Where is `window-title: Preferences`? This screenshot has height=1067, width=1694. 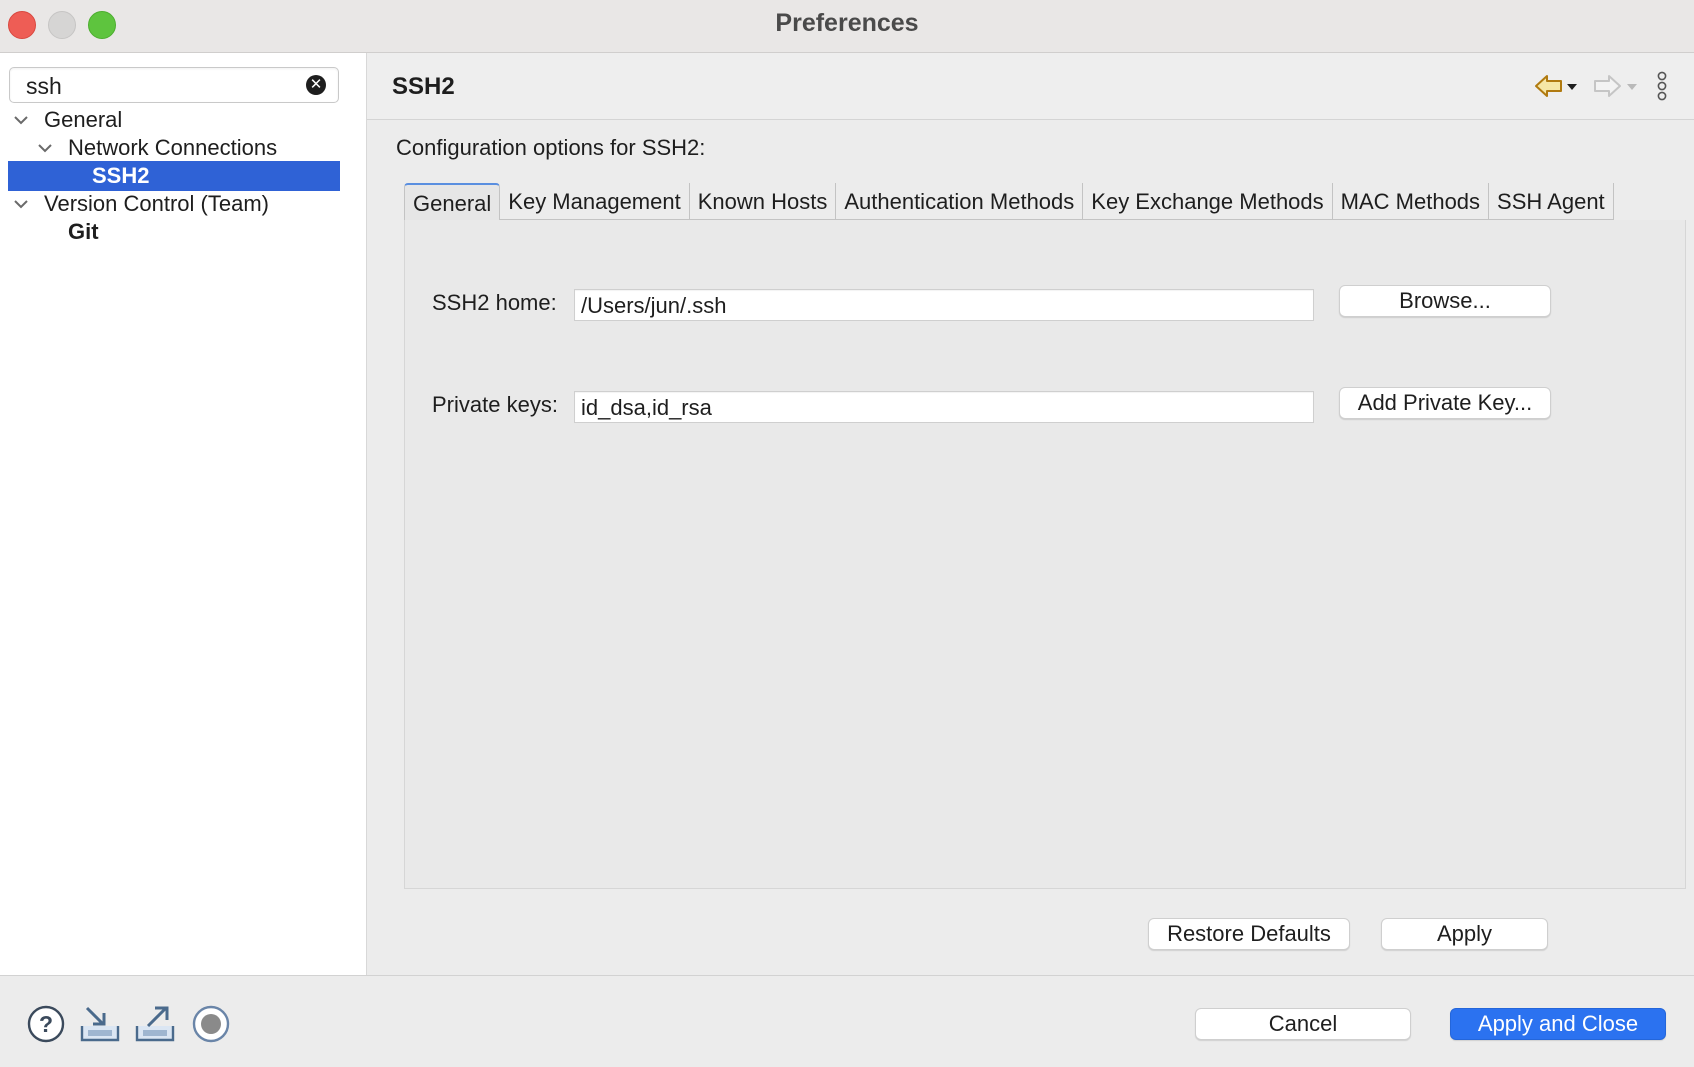
window-title: Preferences is located at coordinates (847, 23).